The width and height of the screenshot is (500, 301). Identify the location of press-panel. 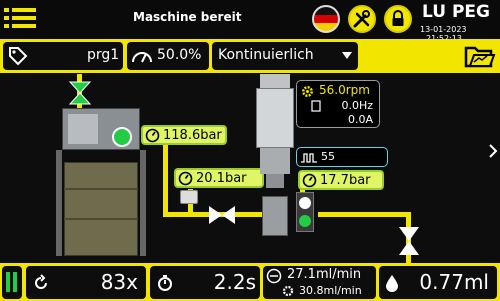
(83, 129).